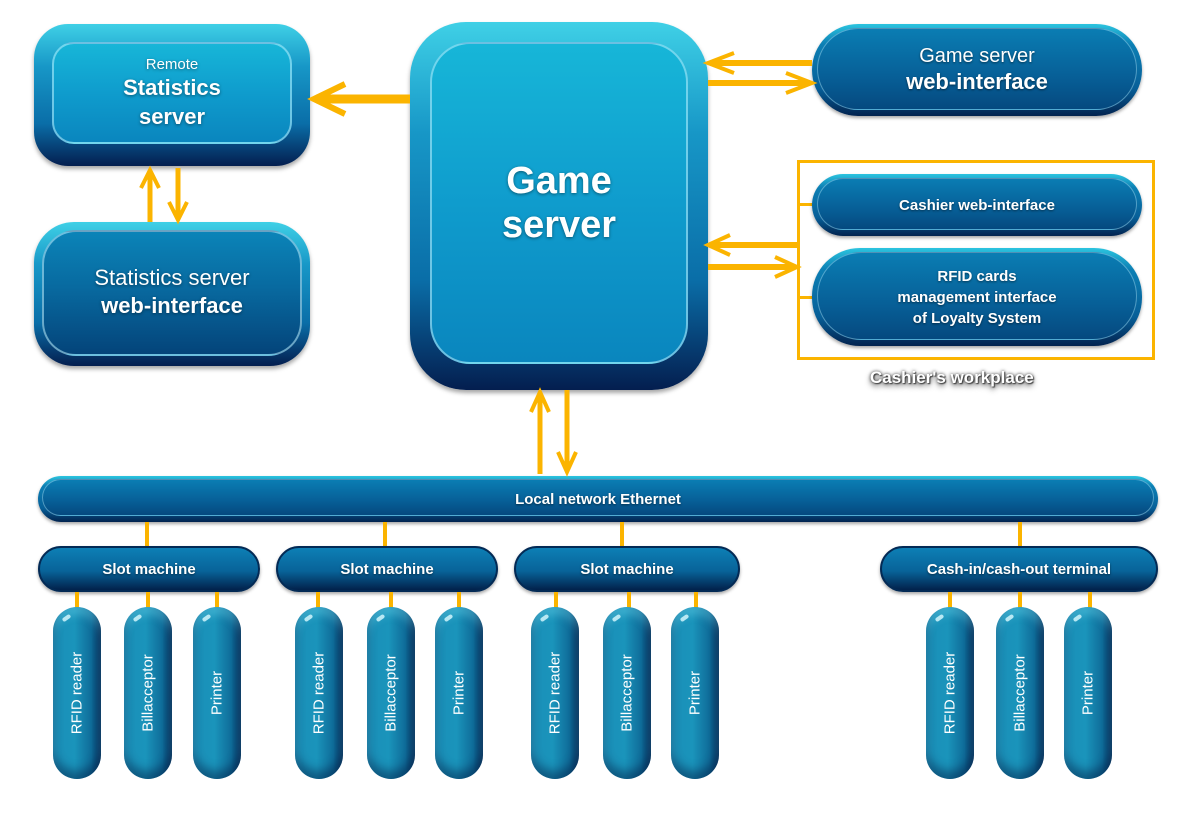 This screenshot has width=1186, height=819. Describe the element at coordinates (178, 196) in the screenshot. I see `arrow-stats-web-down` at that location.